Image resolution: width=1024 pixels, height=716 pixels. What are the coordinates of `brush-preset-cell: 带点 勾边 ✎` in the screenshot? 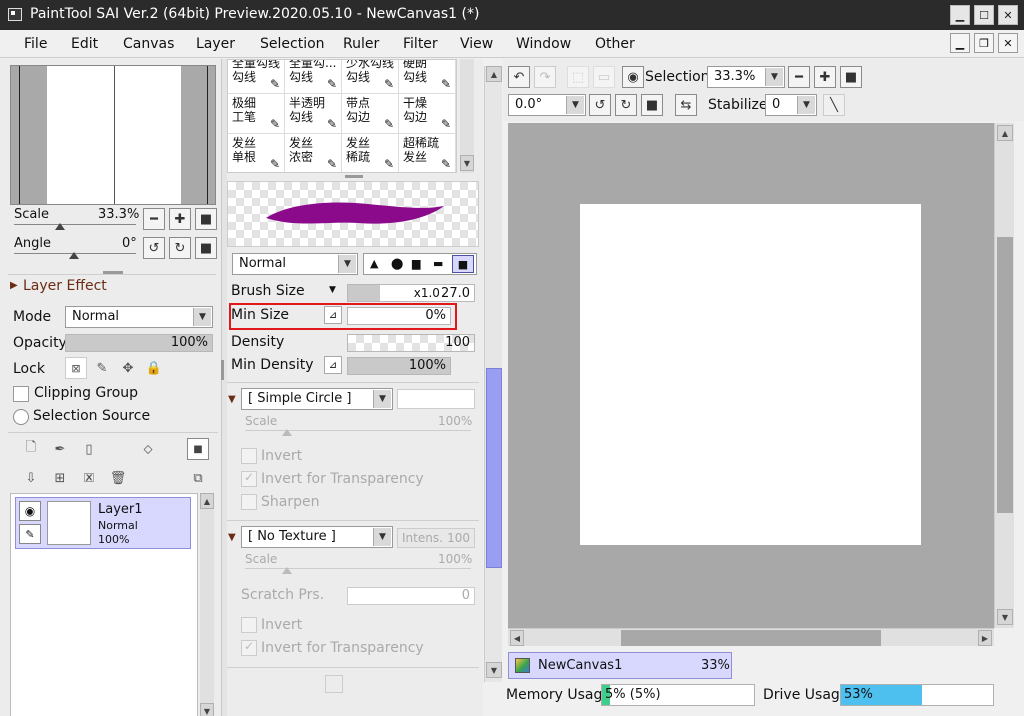 It's located at (370, 114).